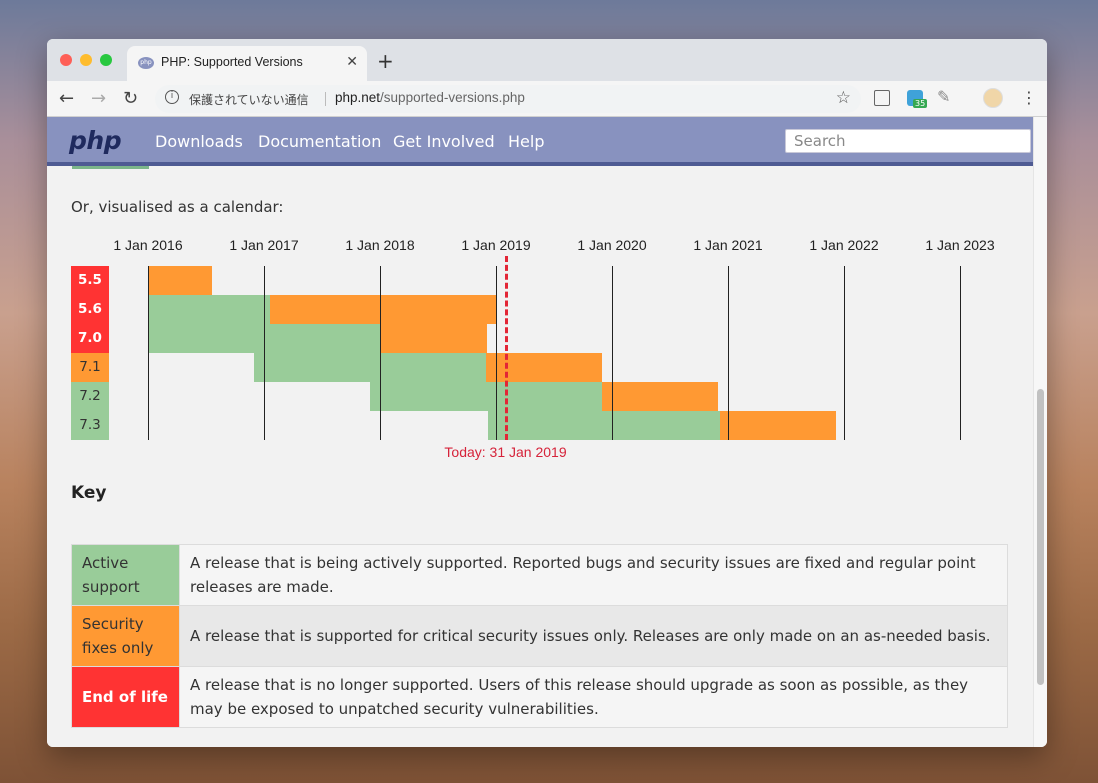  What do you see at coordinates (612, 245) in the screenshot?
I see `year-tick-label: 1 Jan 2020` at bounding box center [612, 245].